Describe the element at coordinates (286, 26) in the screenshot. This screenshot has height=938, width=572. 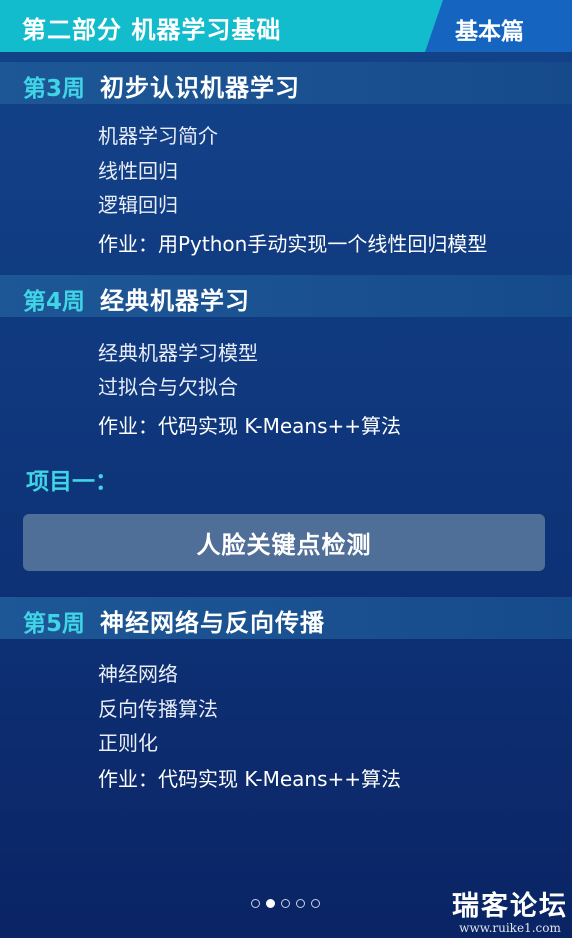
I see `top-banner: 第二部分 机器学习基础 基本篇` at that location.